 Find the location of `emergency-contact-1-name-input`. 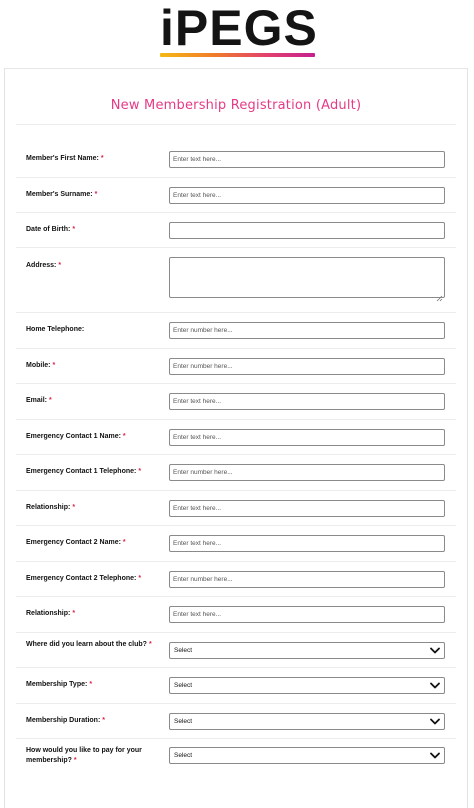

emergency-contact-1-name-input is located at coordinates (307, 437).